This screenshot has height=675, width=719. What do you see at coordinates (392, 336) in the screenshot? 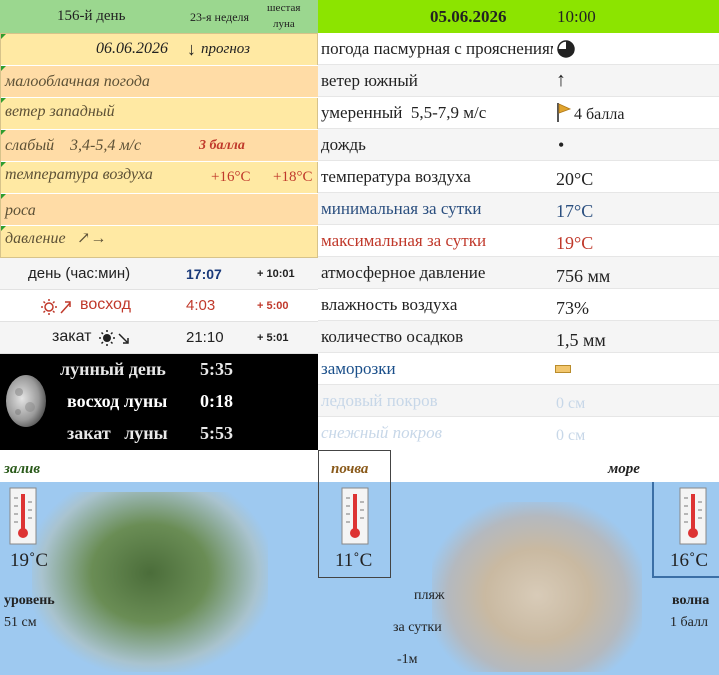
I see `rain-label: количество осадков` at bounding box center [392, 336].